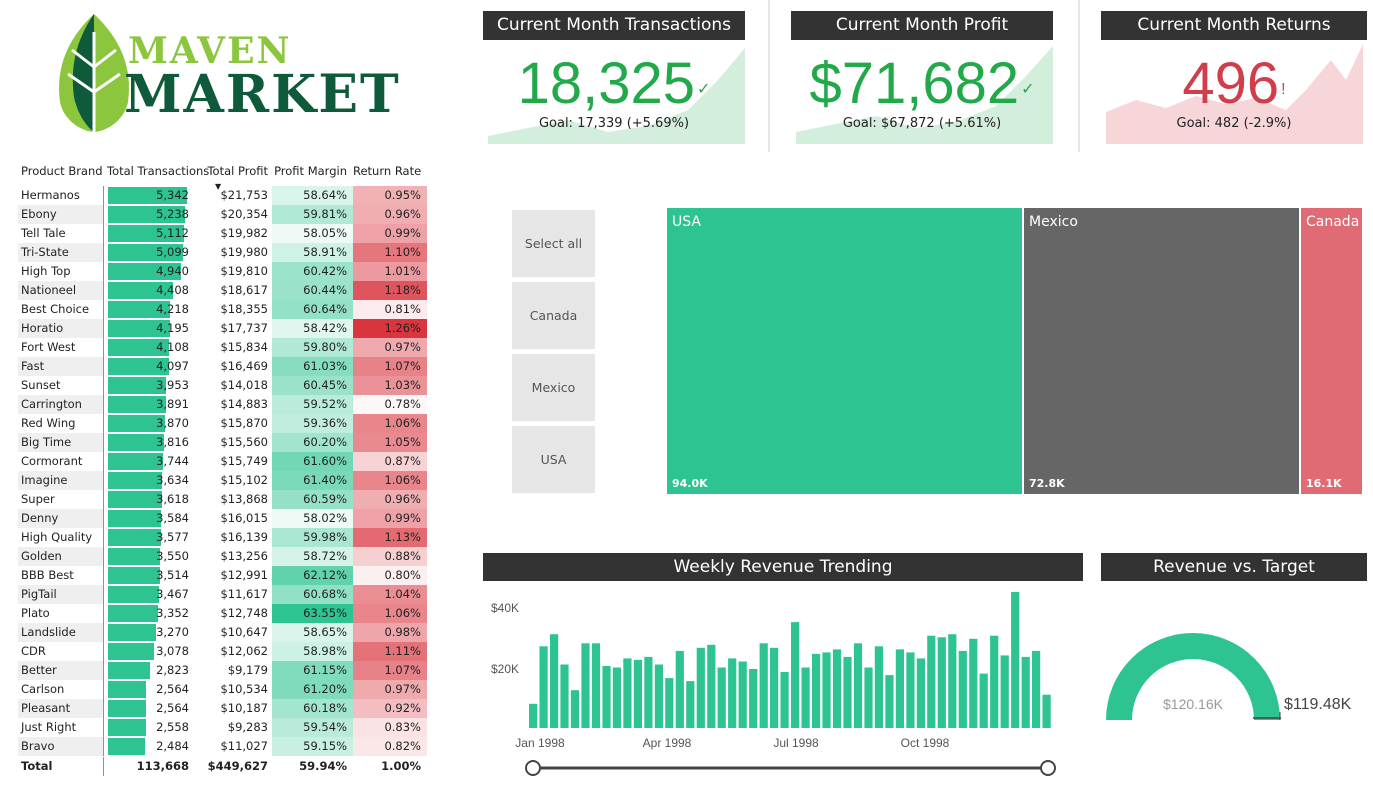 This screenshot has width=1373, height=785. Describe the element at coordinates (225, 233) in the screenshot. I see `table-row: Tell Tale 5,112 $19,982 58.05% 0.99%` at that location.